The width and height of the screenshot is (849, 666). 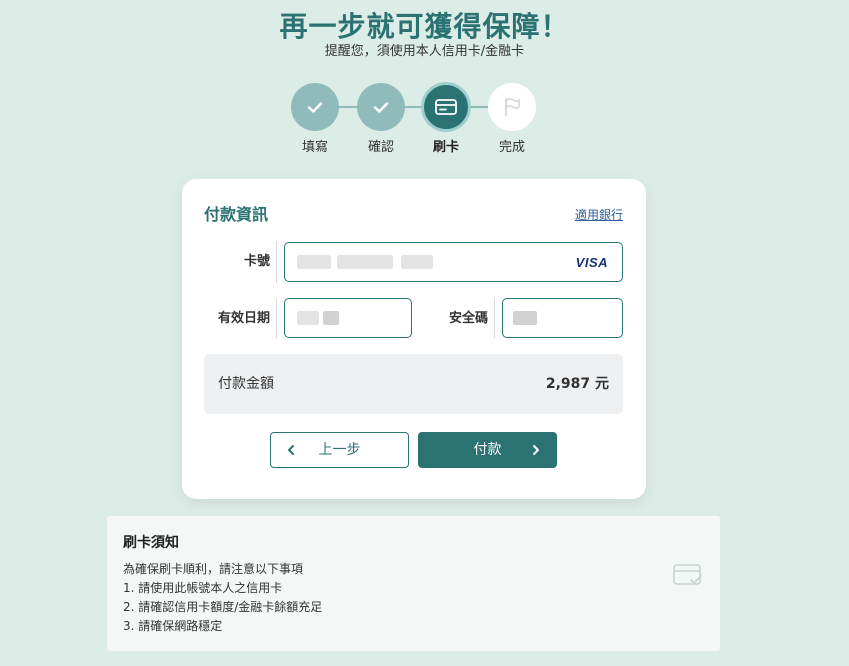 I want to click on back-button-label: 上一步, so click(x=339, y=450).